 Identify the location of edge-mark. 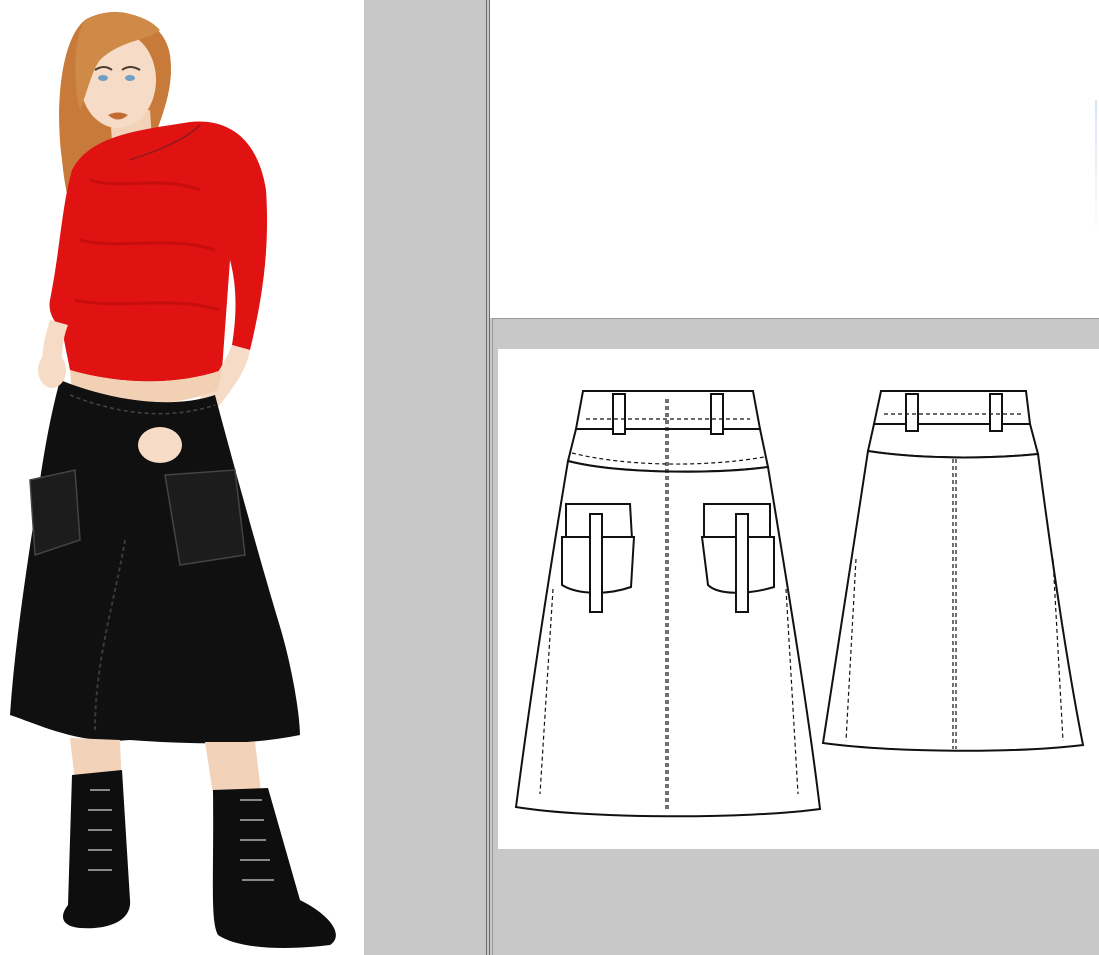
(1096, 170).